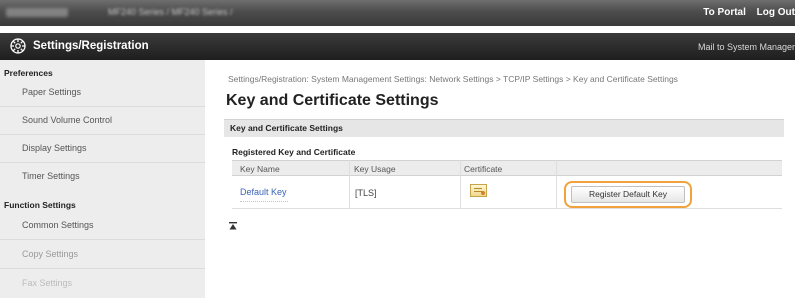 The image size is (795, 298). What do you see at coordinates (28, 73) in the screenshot?
I see `preferences-heading: Preferences` at bounding box center [28, 73].